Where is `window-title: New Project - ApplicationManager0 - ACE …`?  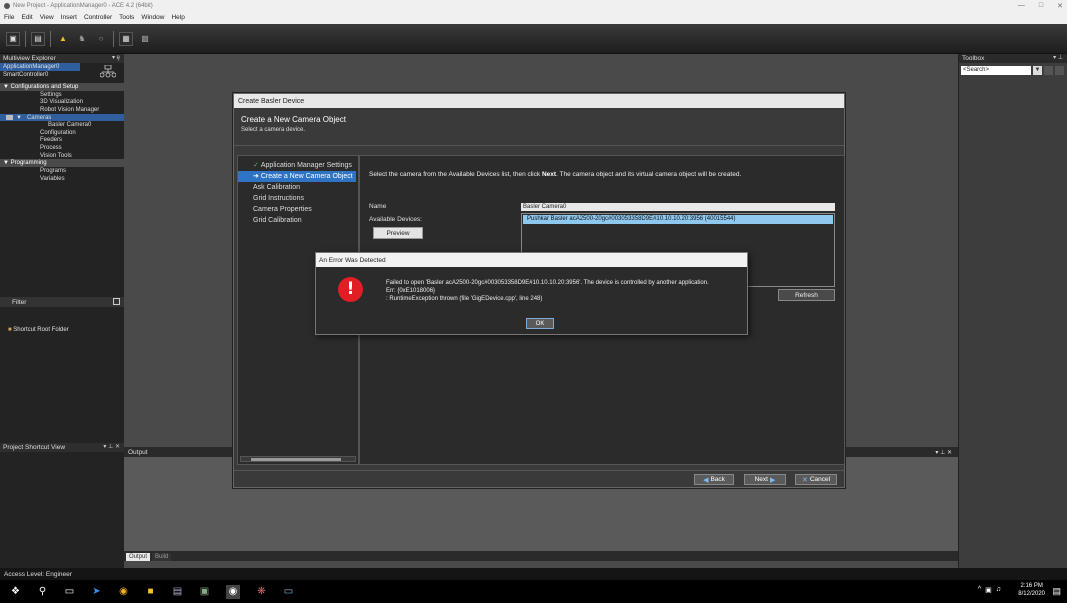 window-title: New Project - ApplicationManager0 - ACE … is located at coordinates (83, 5).